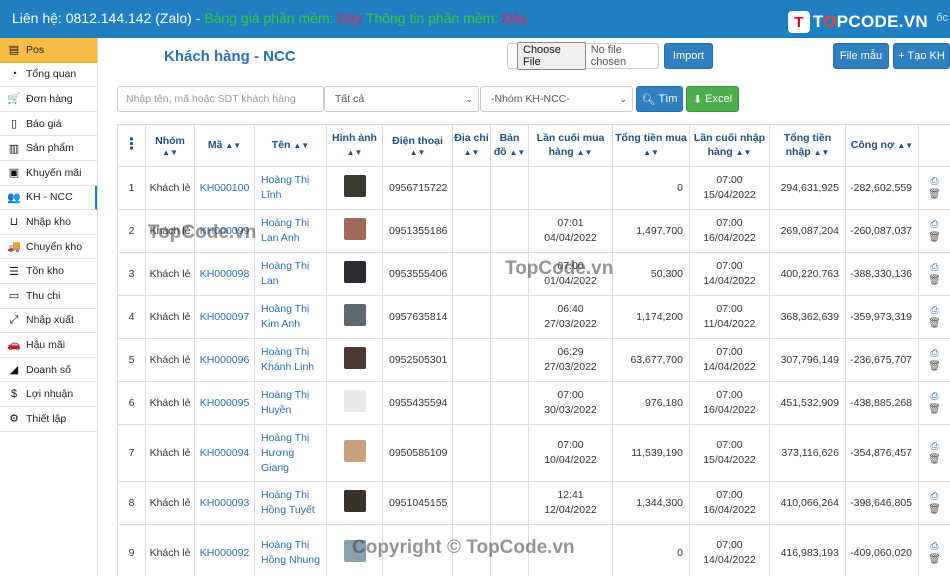  I want to click on column-menu-icon: ⋮, so click(131, 145).